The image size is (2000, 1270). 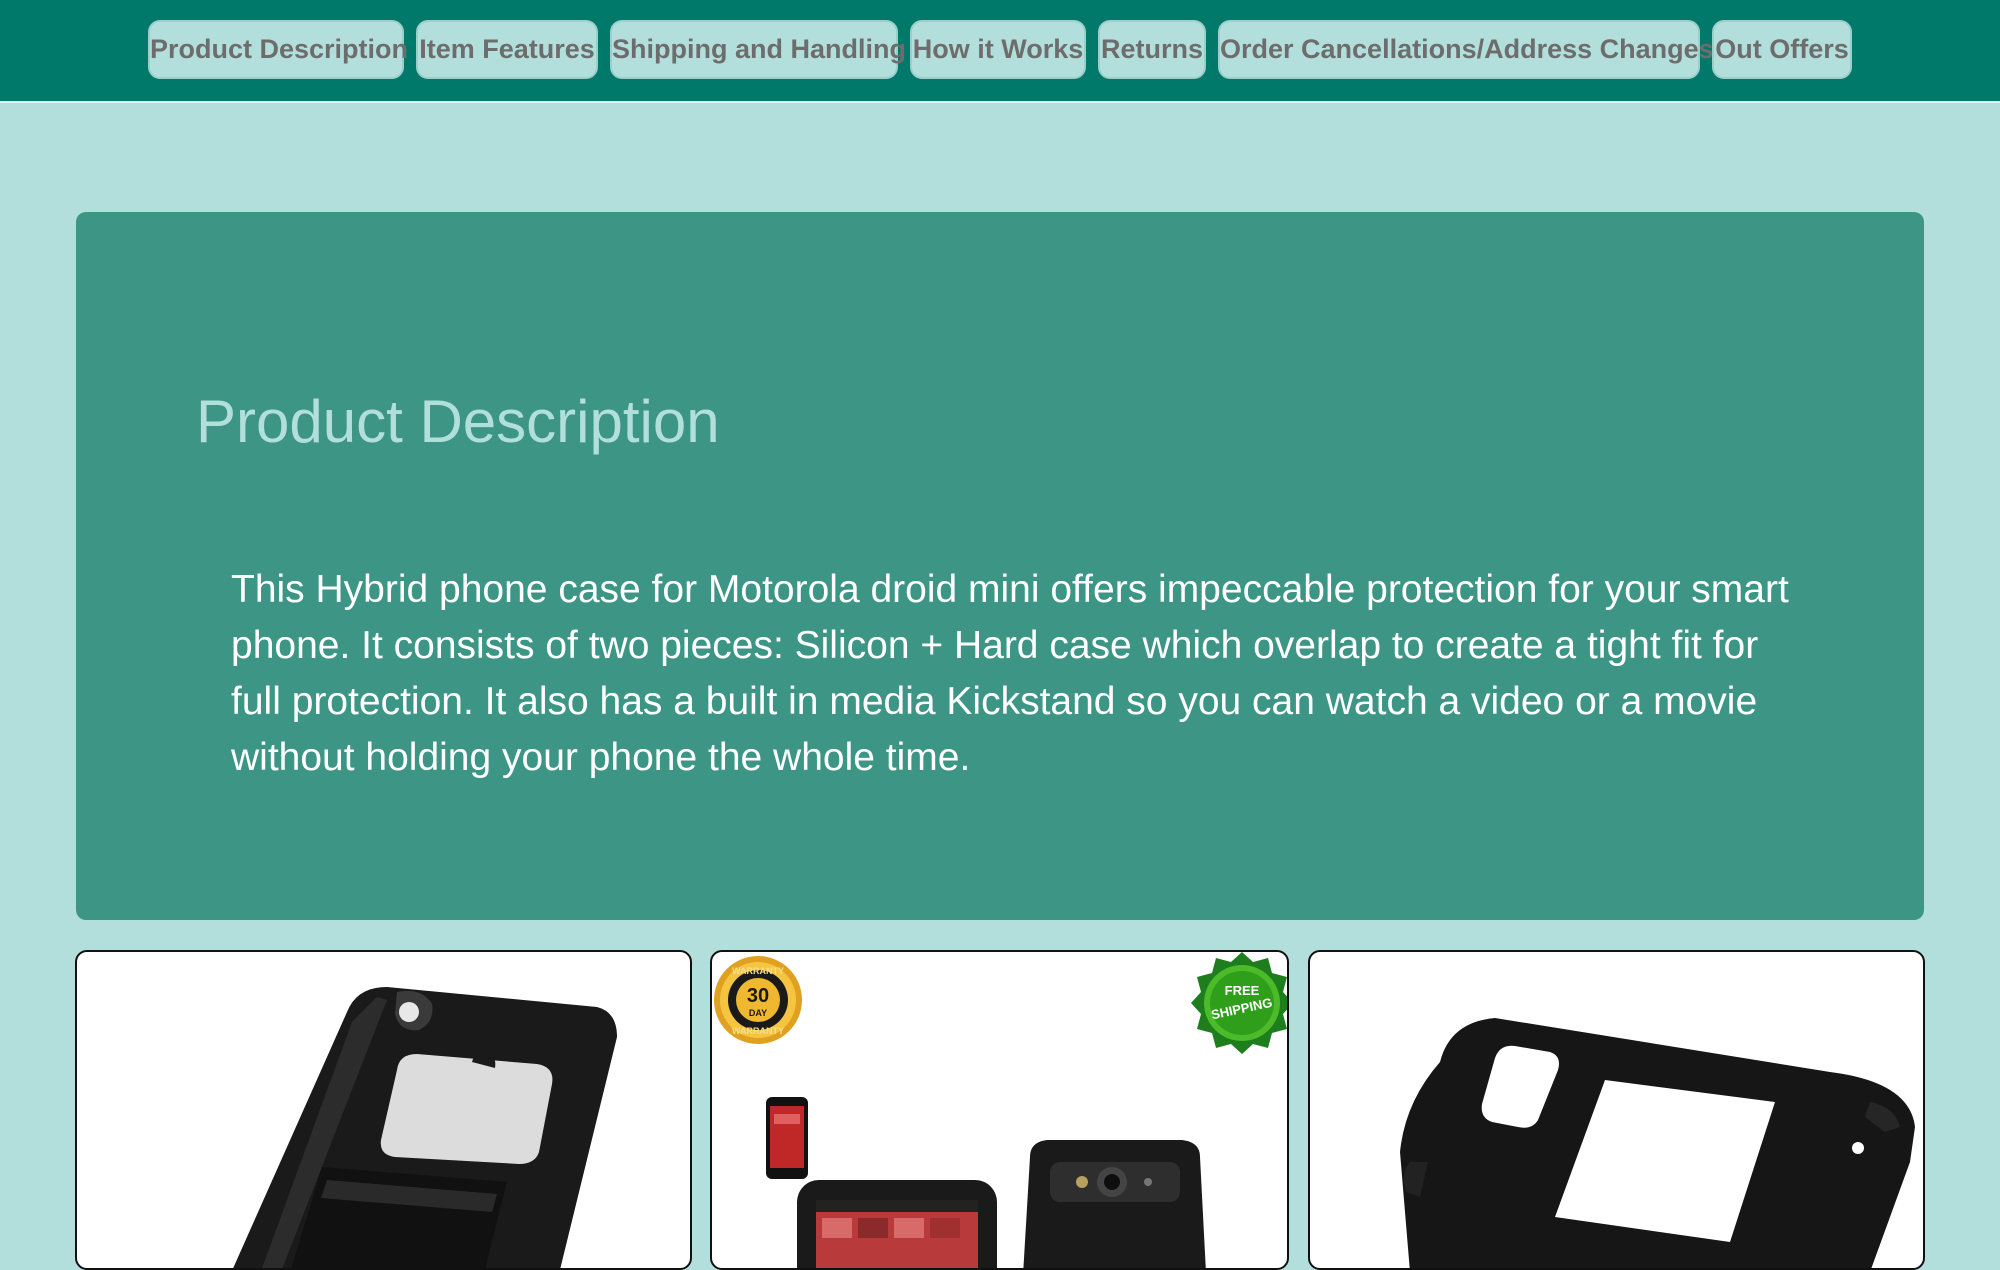 What do you see at coordinates (758, 1013) in the screenshot?
I see `svg-text: DAY` at bounding box center [758, 1013].